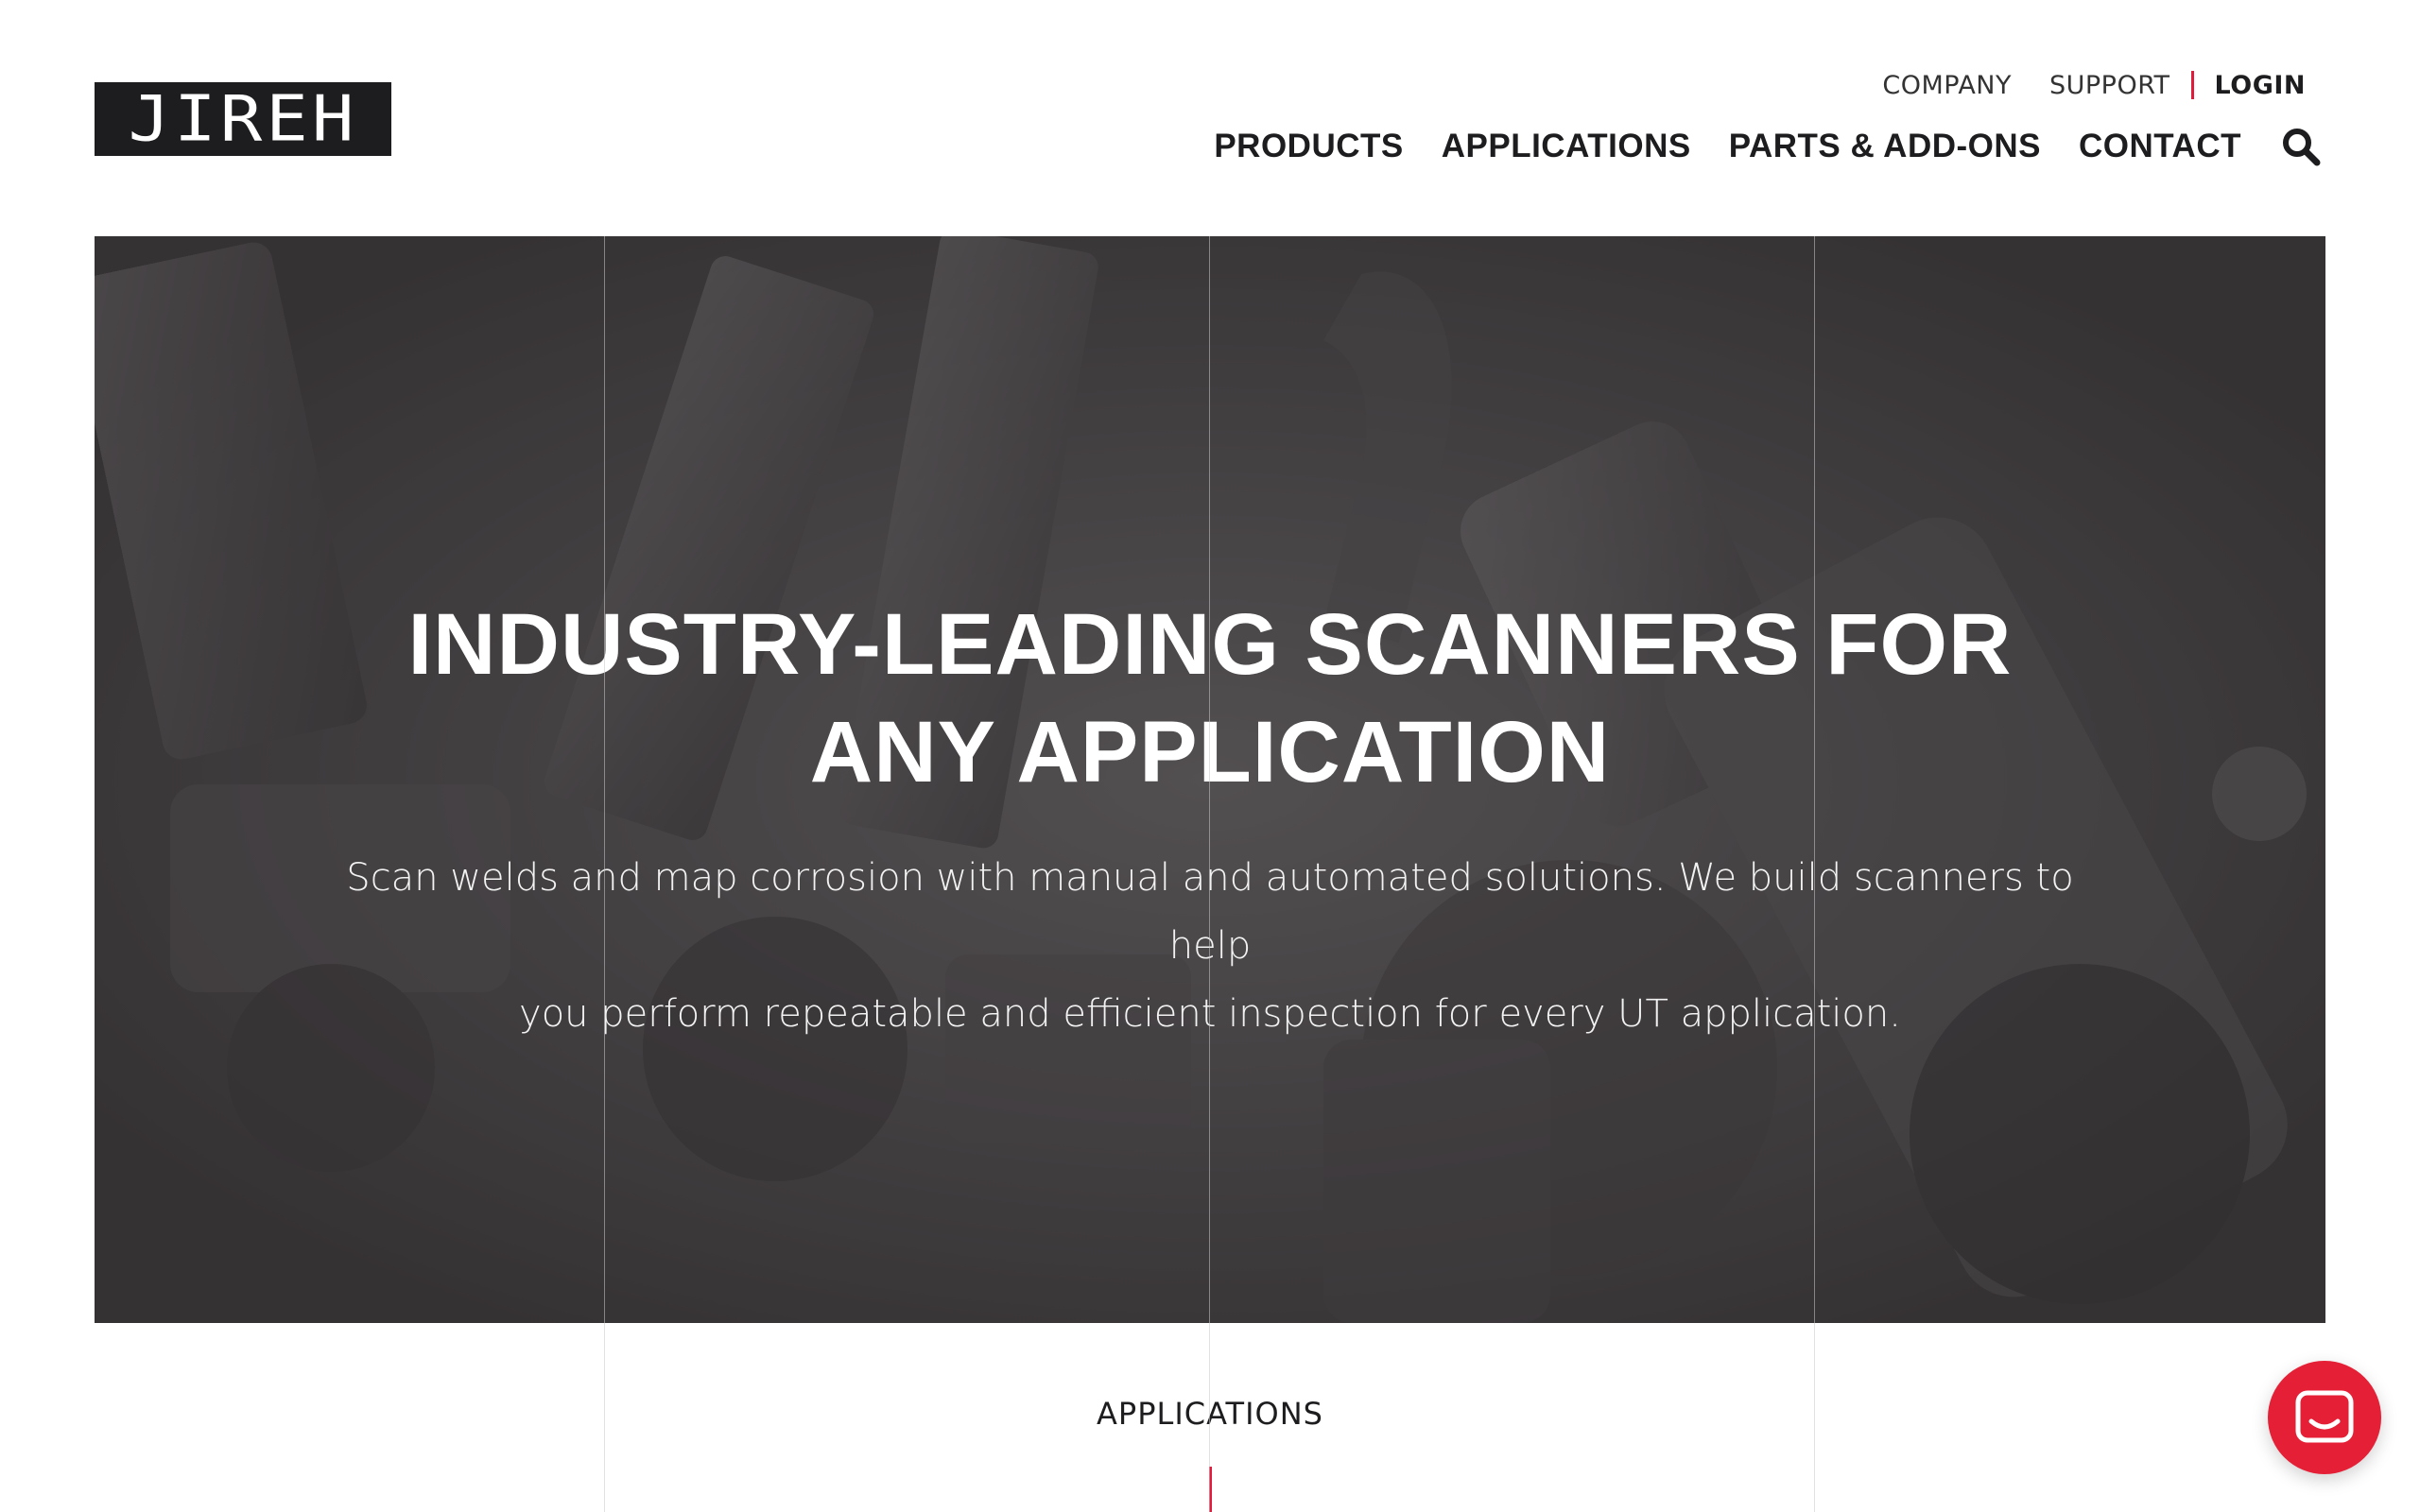  I want to click on nav-applications: APPLICATIONS, so click(1566, 146).